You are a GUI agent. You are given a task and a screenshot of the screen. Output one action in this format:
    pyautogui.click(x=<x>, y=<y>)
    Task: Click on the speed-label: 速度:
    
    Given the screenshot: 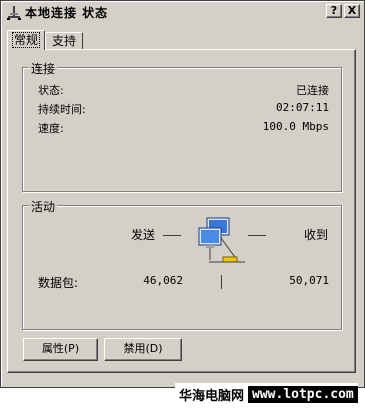 What is the action you would take?
    pyautogui.click(x=51, y=128)
    